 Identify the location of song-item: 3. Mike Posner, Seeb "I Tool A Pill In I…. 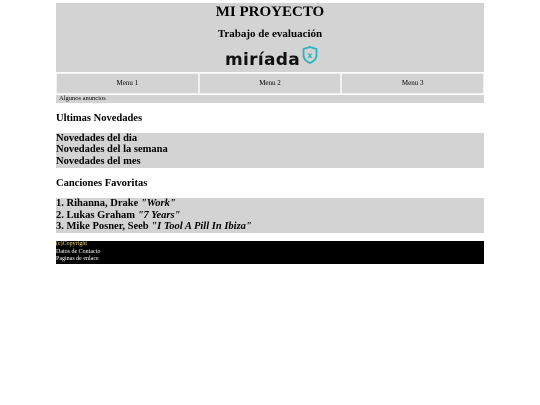
(270, 226).